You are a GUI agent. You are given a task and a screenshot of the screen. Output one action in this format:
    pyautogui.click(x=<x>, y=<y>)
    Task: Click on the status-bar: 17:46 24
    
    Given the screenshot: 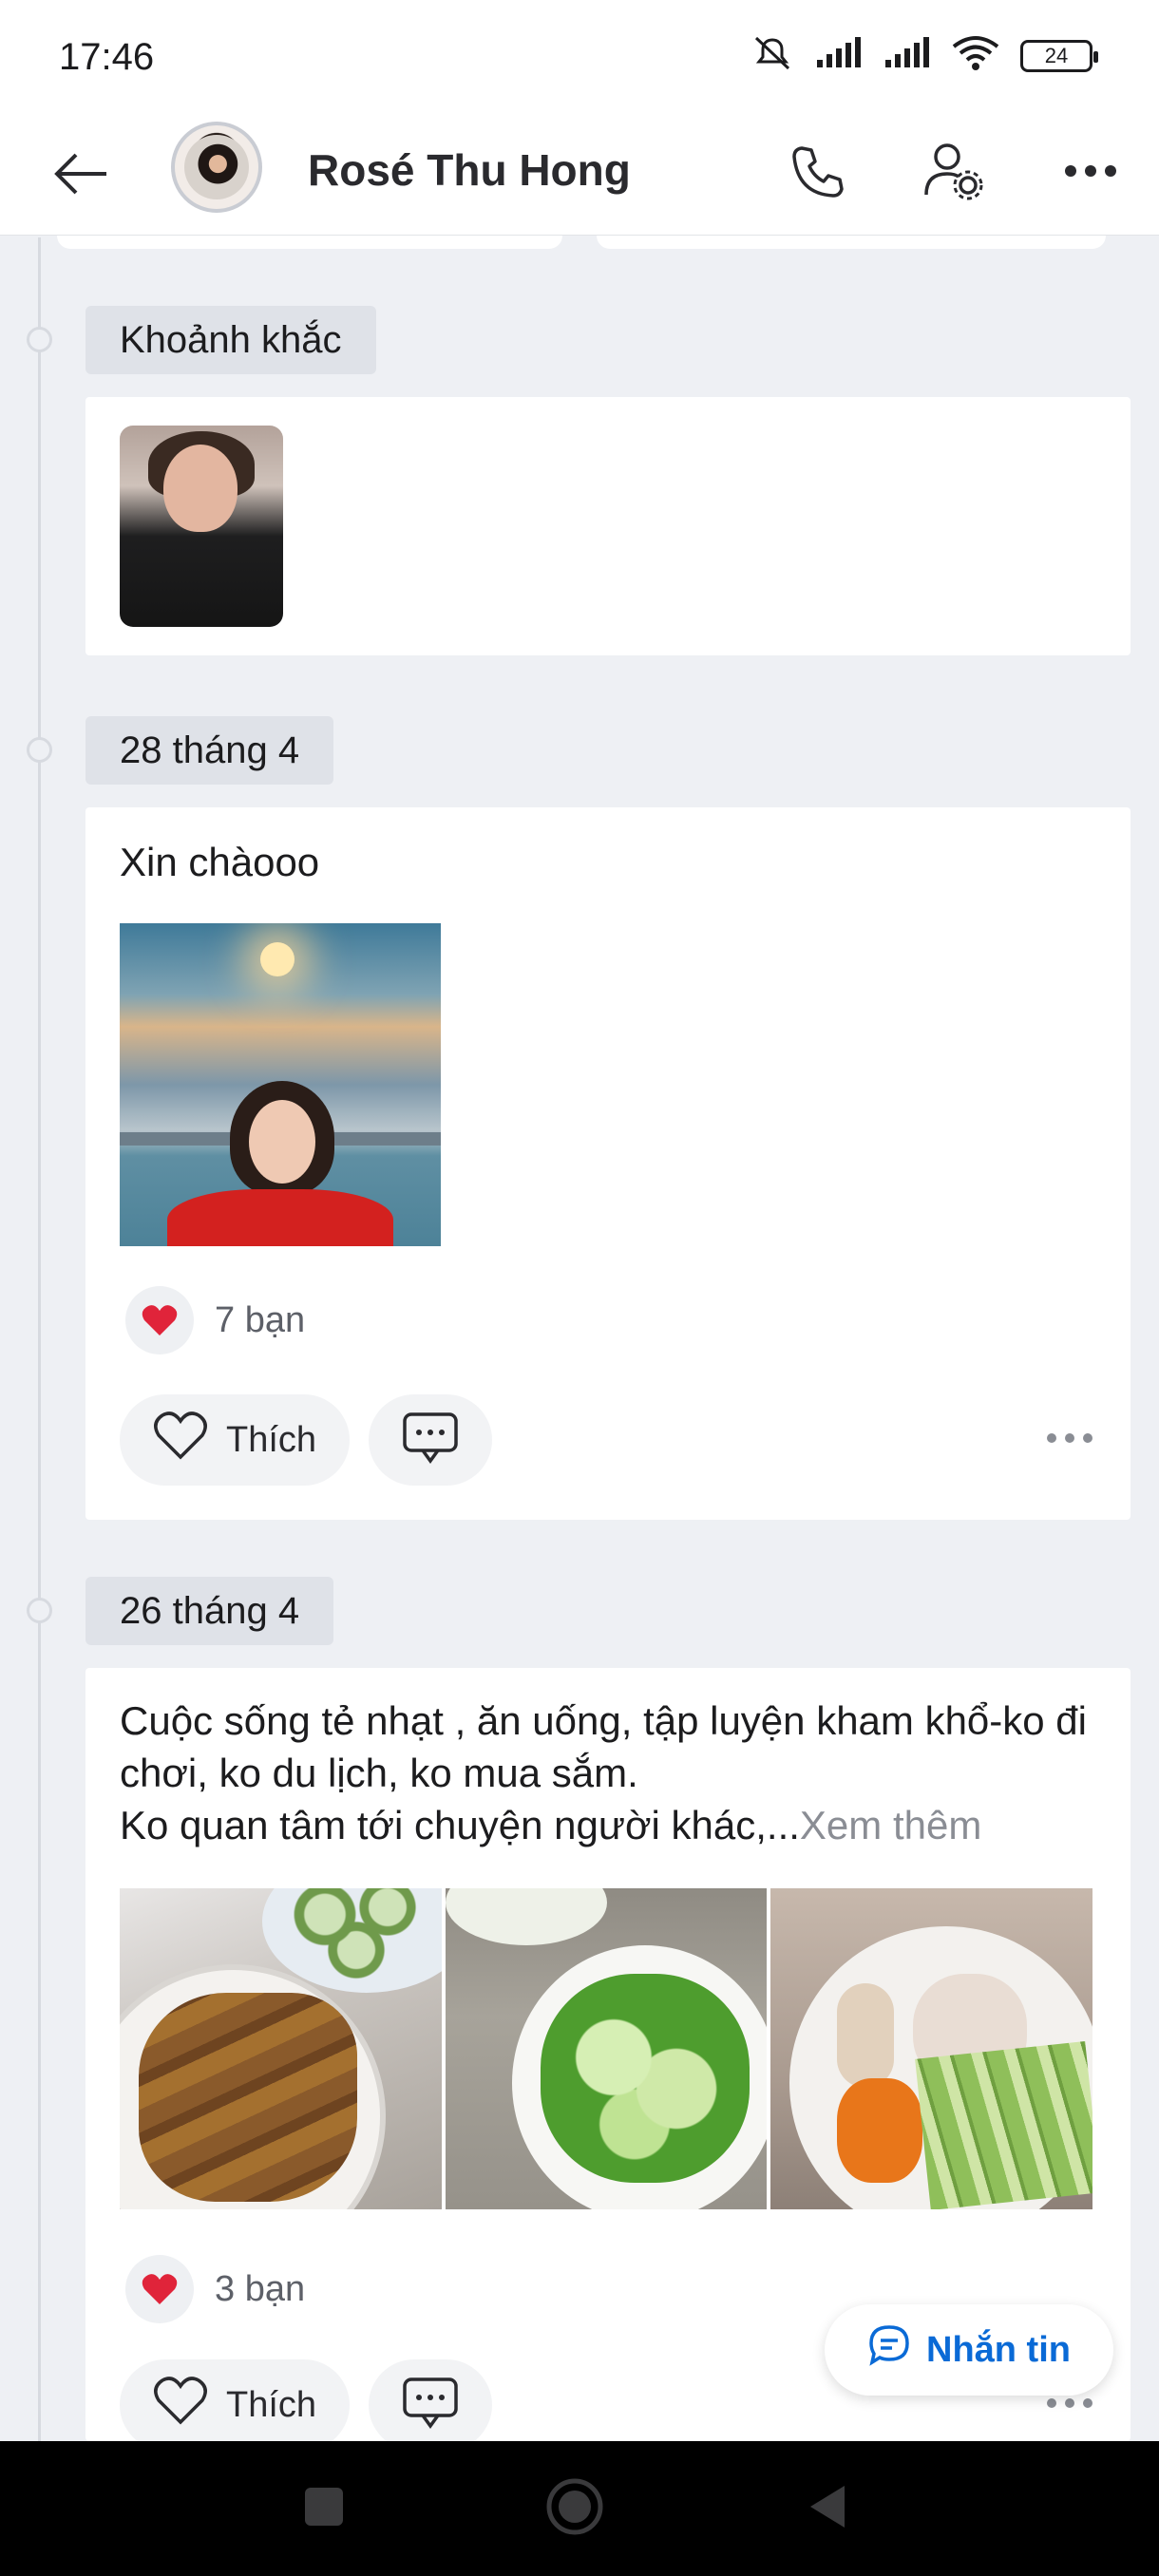 What is the action you would take?
    pyautogui.click(x=579, y=57)
    